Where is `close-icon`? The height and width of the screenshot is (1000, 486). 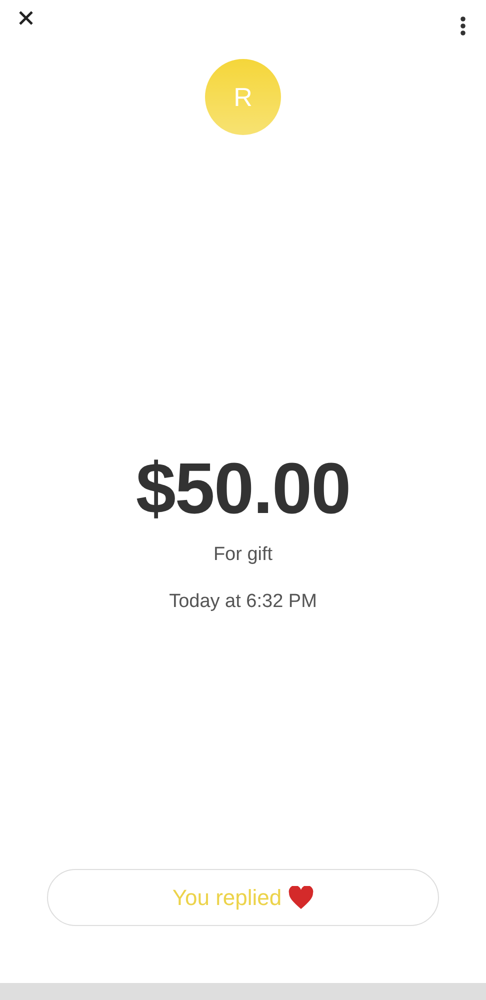
close-icon is located at coordinates (26, 18).